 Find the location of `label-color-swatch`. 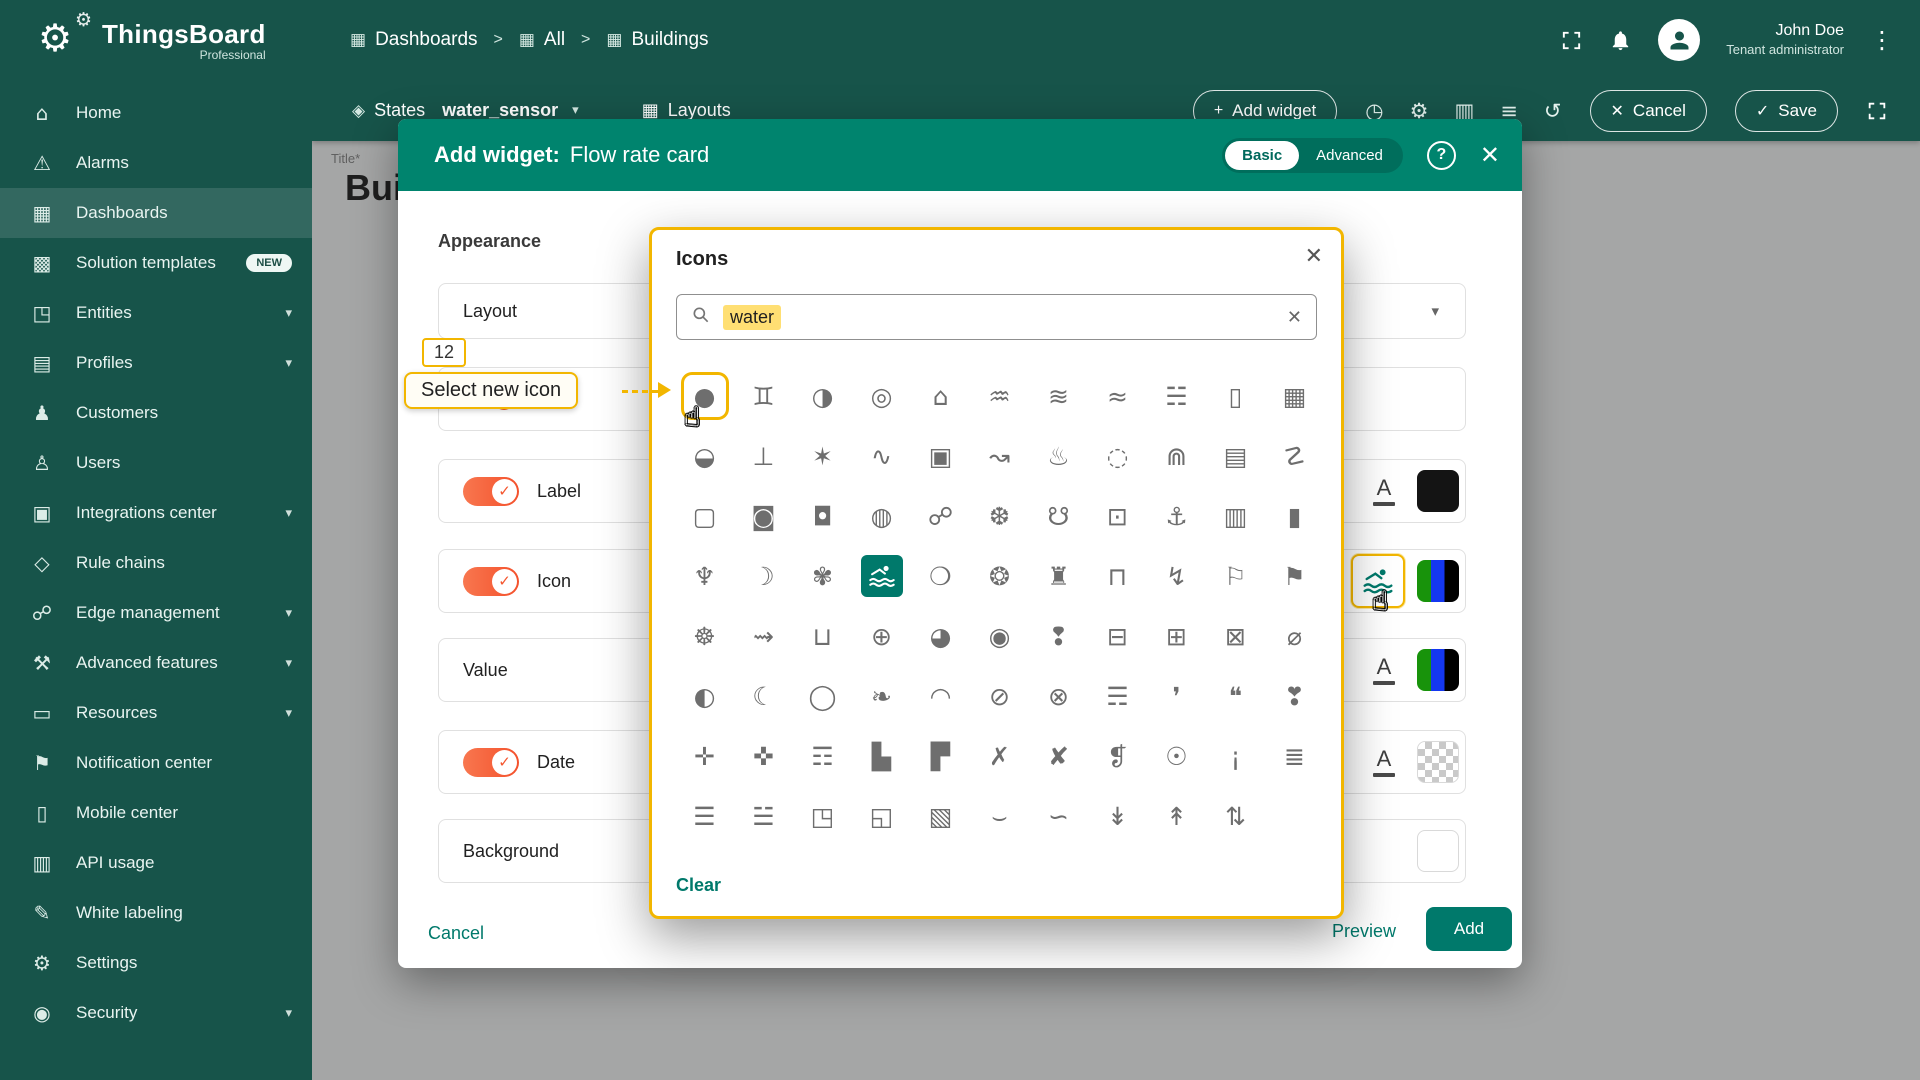

label-color-swatch is located at coordinates (1438, 491).